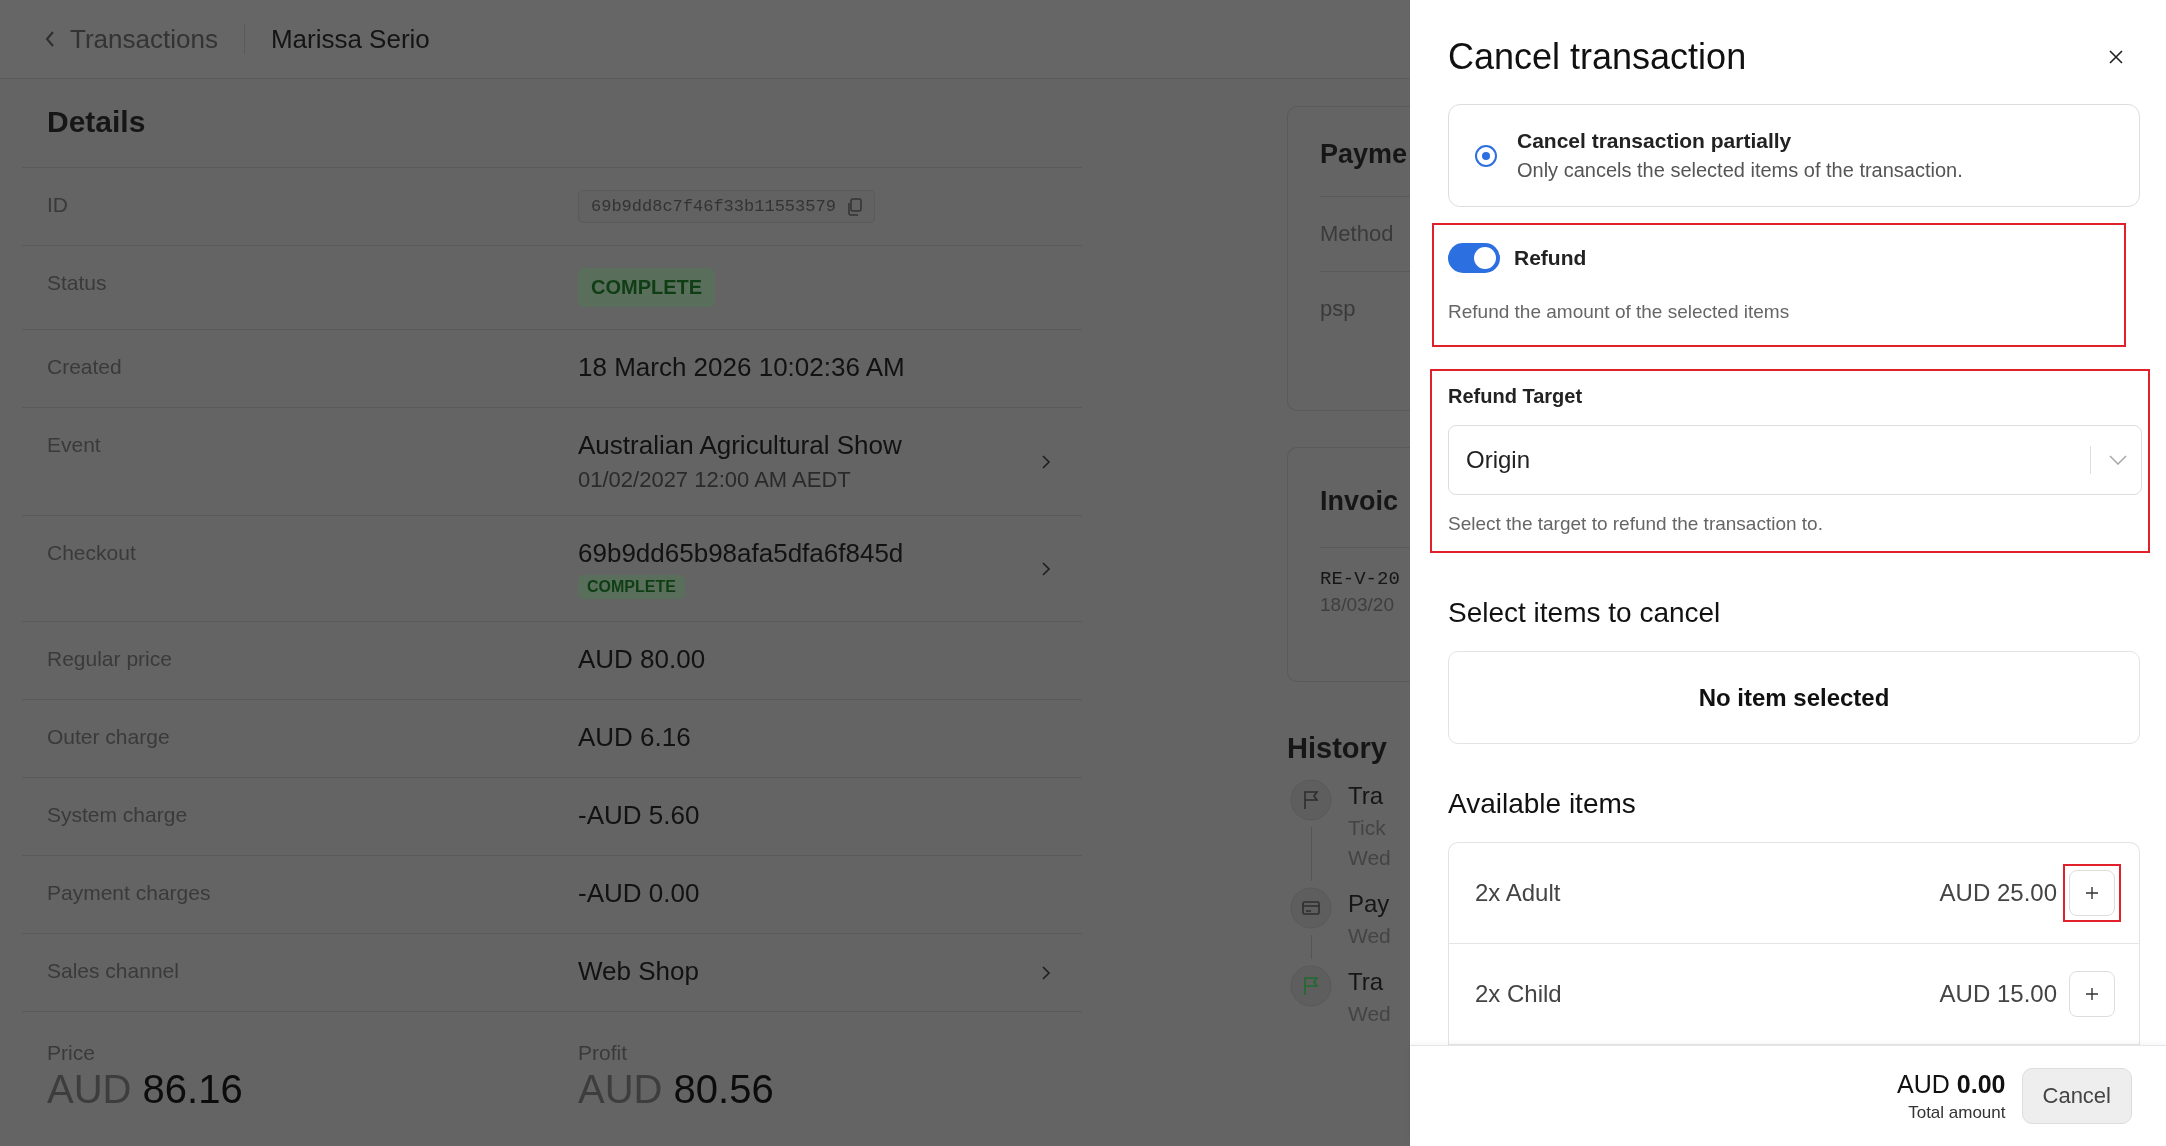 The image size is (2166, 1146). I want to click on section-title: History, so click(1337, 748).